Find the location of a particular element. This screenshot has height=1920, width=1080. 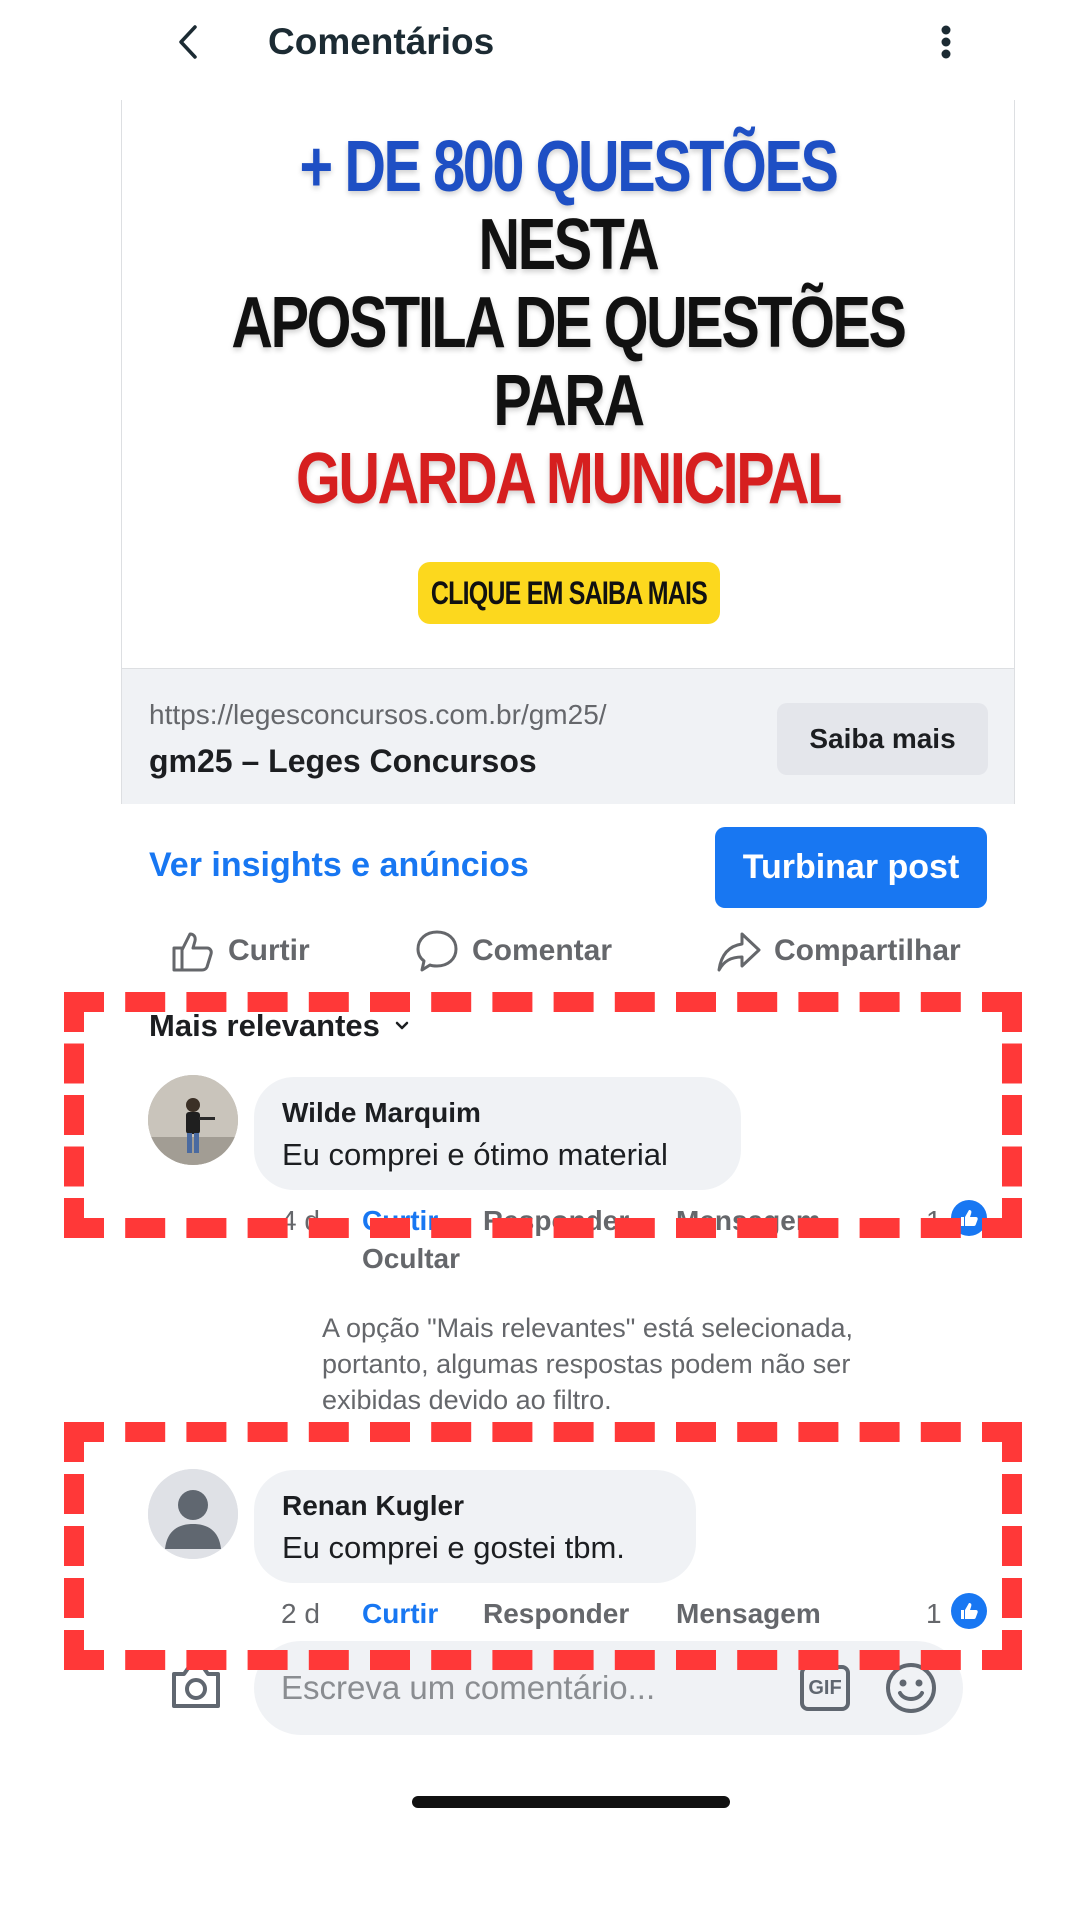

back-icon is located at coordinates (188, 42).